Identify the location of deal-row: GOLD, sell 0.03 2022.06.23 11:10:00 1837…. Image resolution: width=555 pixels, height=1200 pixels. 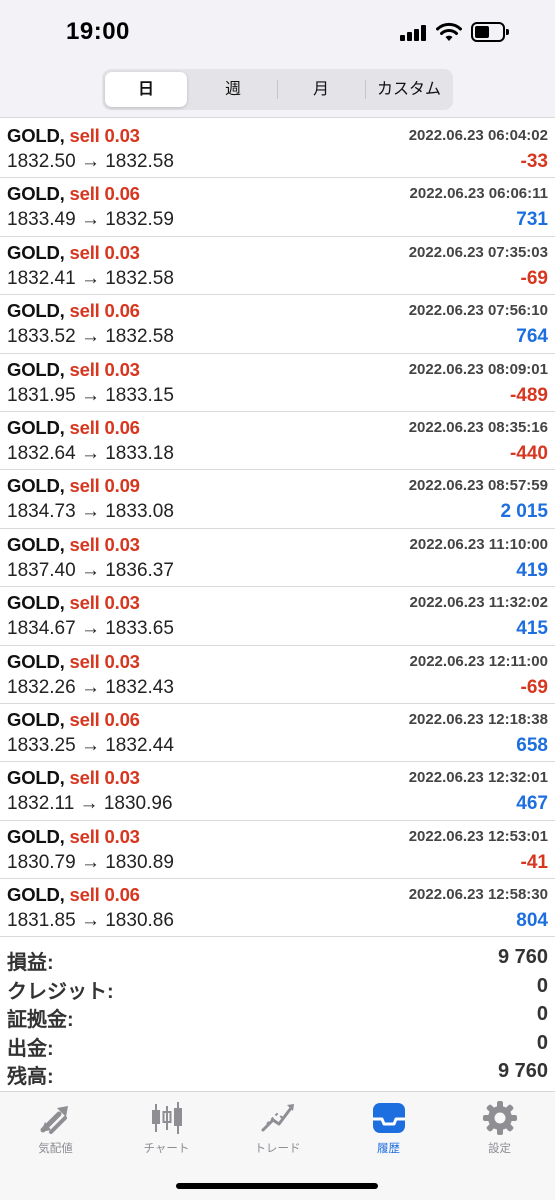
(277, 558).